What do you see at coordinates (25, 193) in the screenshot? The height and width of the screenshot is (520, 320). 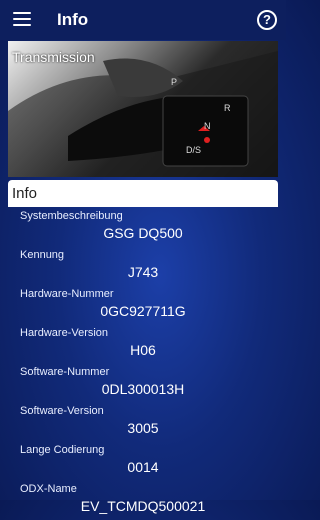 I see `info-panel-title: Info` at bounding box center [25, 193].